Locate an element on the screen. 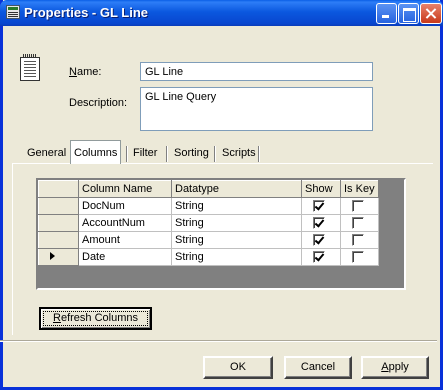 This screenshot has width=443, height=390. window-title: Properties - GL Line is located at coordinates (86, 12).